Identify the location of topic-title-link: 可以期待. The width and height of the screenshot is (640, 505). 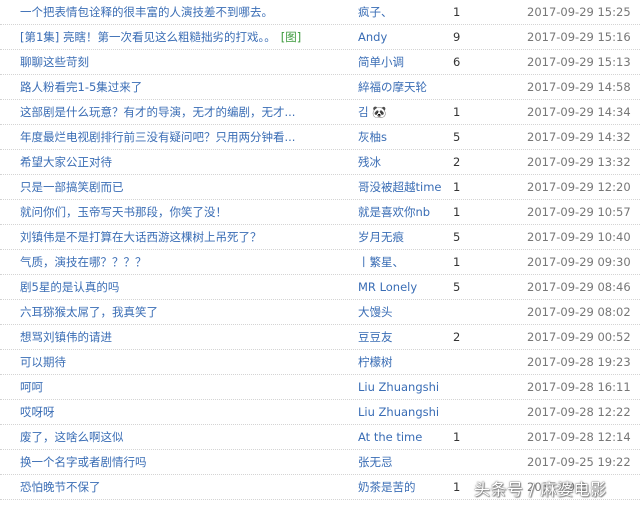
(43, 362).